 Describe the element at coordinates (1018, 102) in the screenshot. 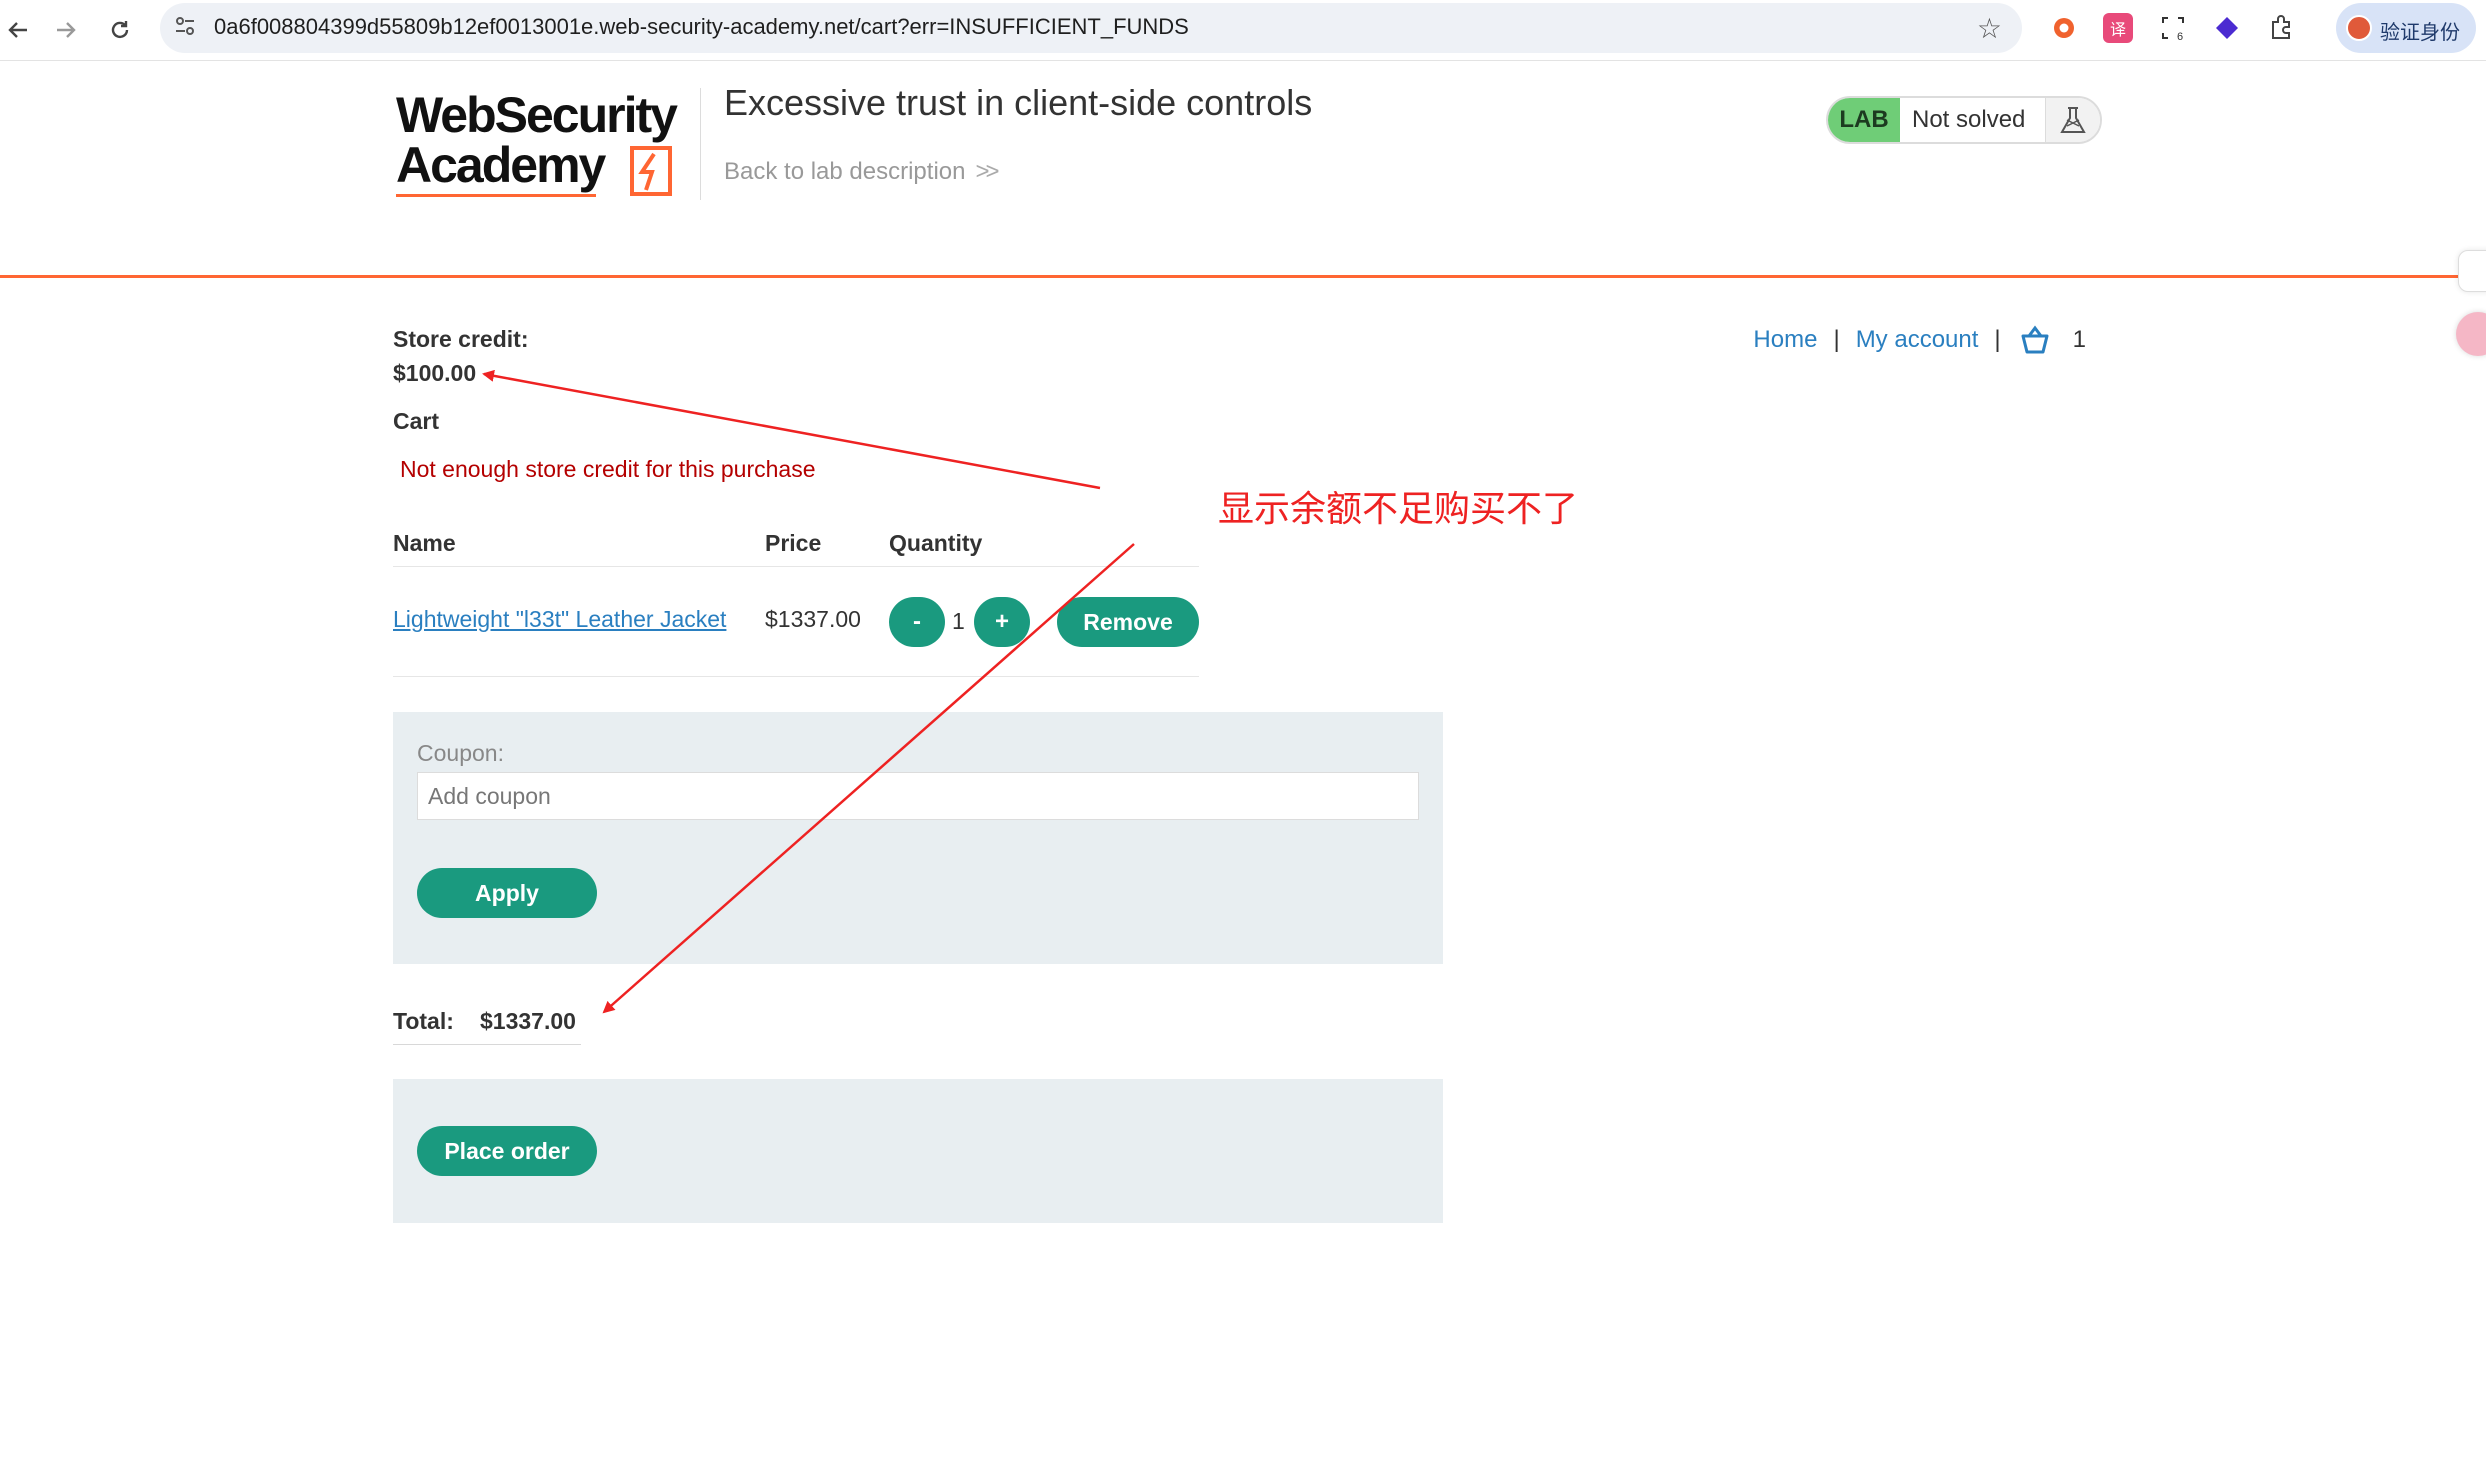

I see `lab-title: Excessive trust in client-side controls` at that location.